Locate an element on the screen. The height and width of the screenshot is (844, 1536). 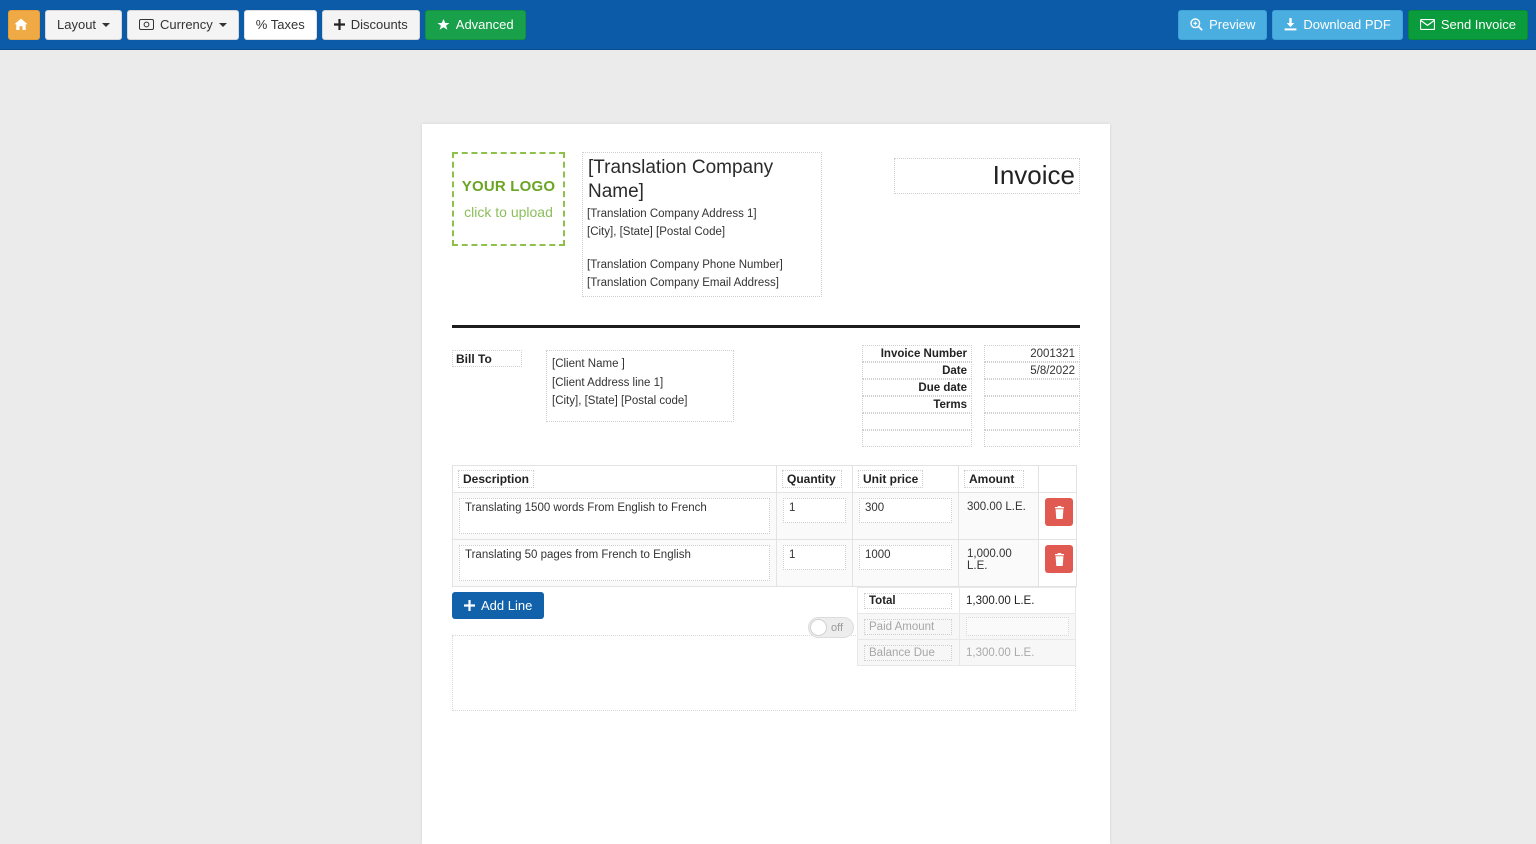
invoice-title-field: Invoice is located at coordinates (987, 176).